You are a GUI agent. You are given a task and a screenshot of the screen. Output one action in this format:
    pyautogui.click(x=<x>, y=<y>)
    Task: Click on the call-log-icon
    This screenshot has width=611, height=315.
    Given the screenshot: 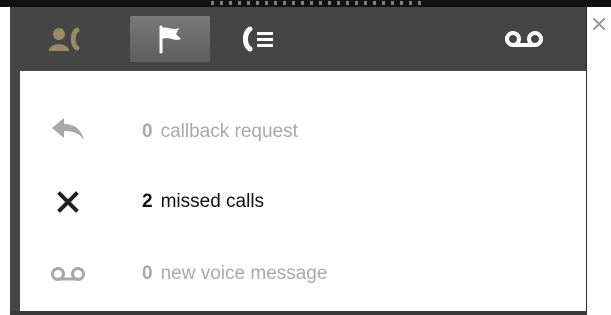 What is the action you would take?
    pyautogui.click(x=258, y=39)
    